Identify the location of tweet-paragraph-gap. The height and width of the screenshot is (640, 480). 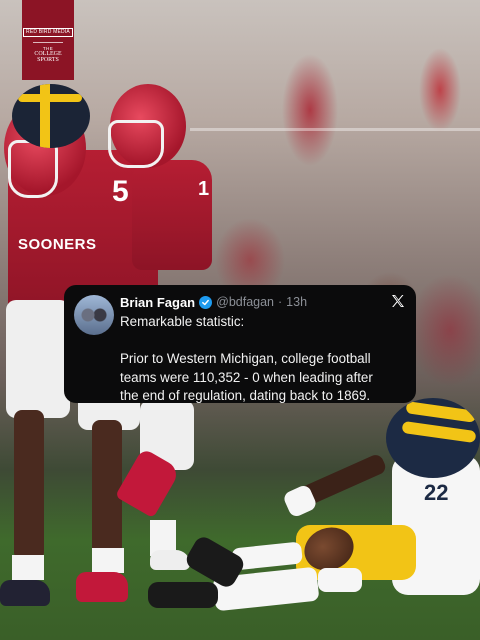
(262, 341).